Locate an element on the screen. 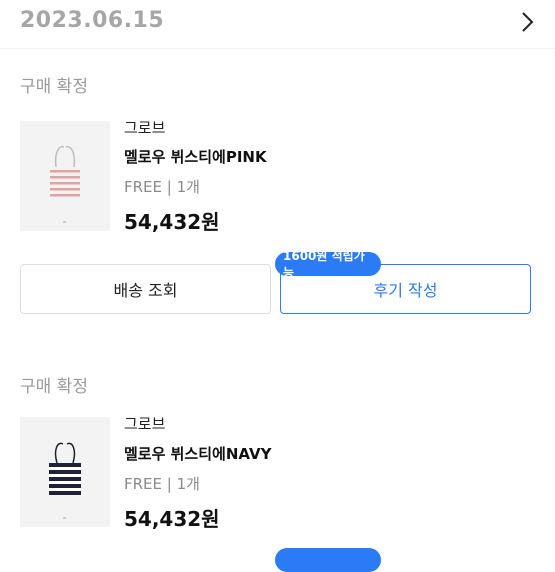 The height and width of the screenshot is (572, 555). bustier-pink-image is located at coordinates (65, 176).